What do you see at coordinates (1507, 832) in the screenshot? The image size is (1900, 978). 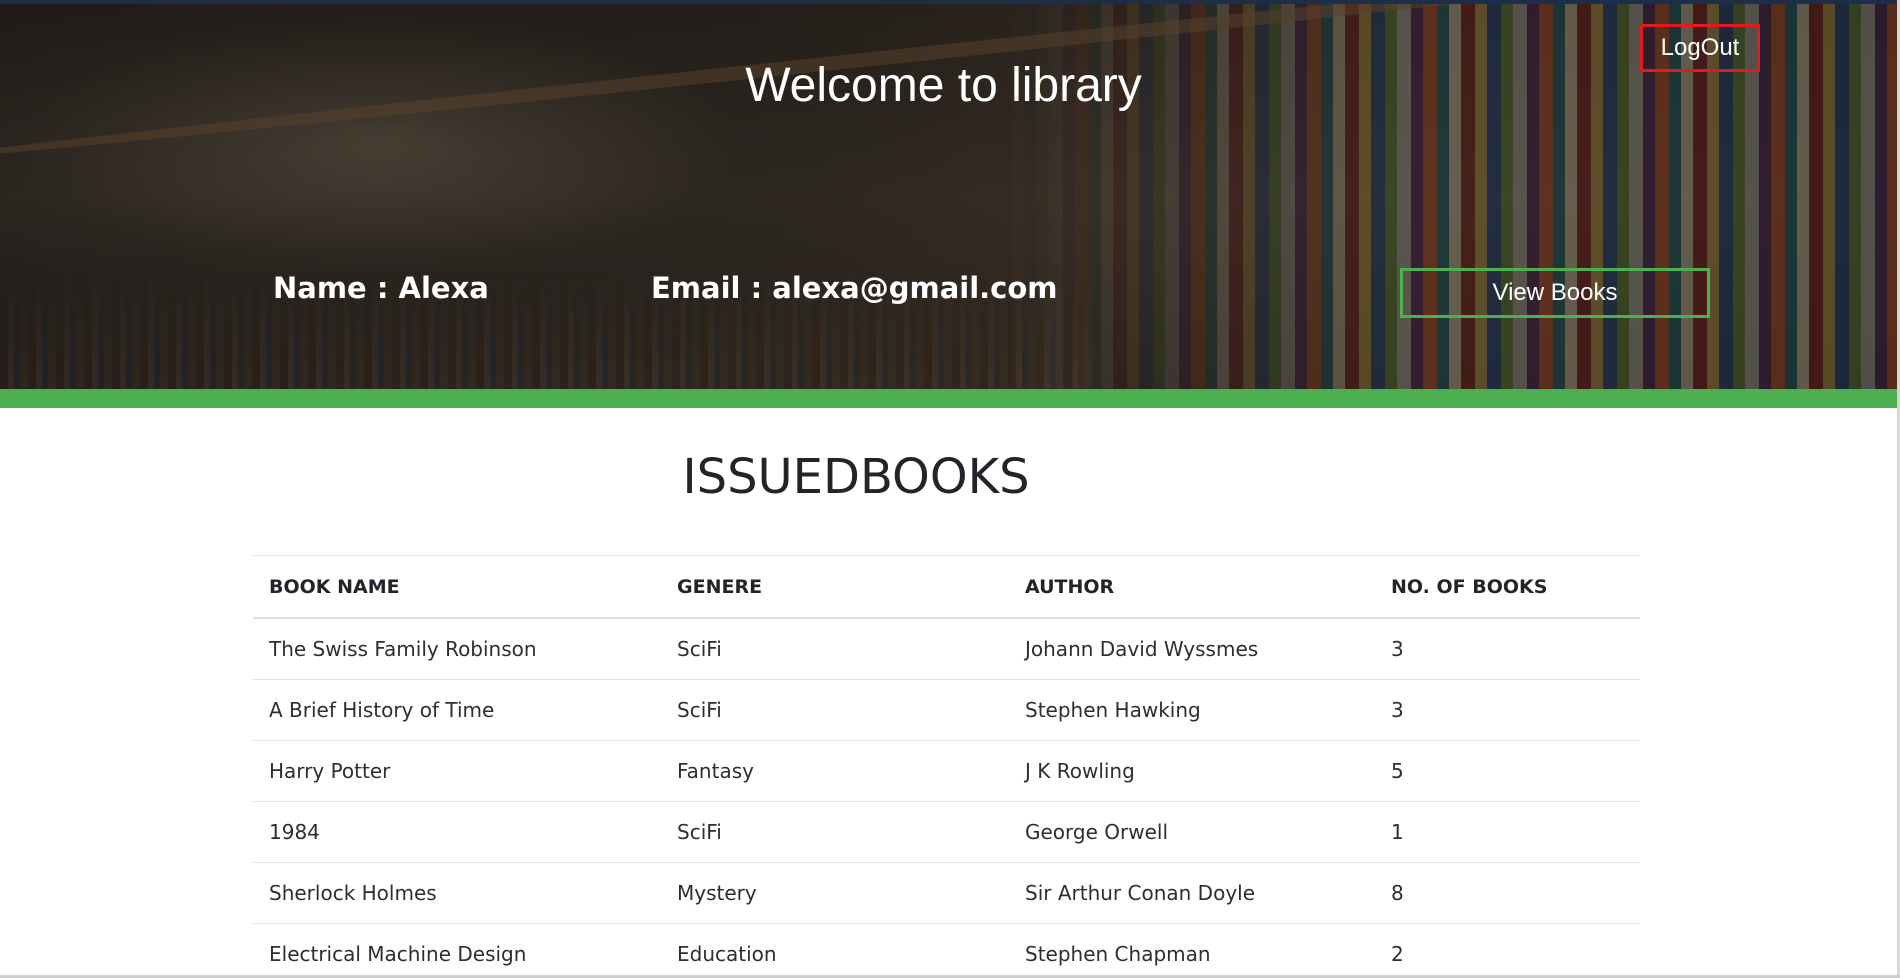 I see `cell-count: 1` at bounding box center [1507, 832].